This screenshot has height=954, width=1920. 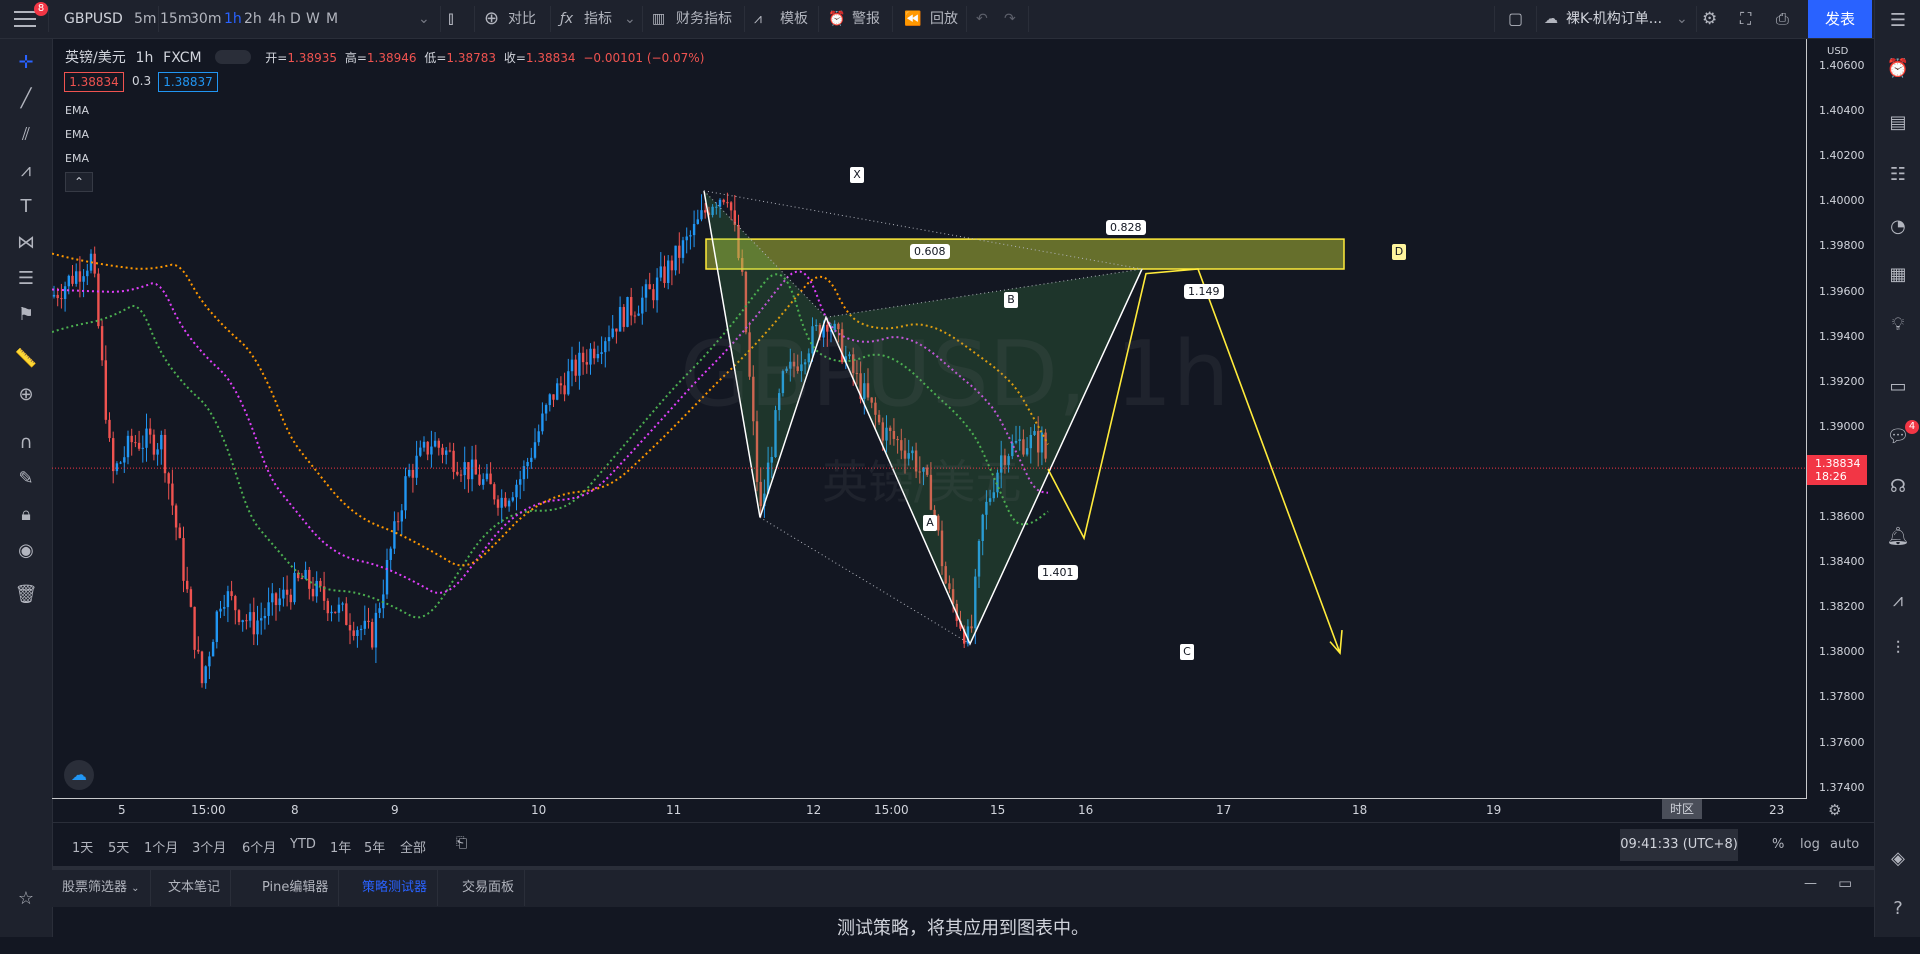 I want to click on financials-button: 财务指标, so click(x=704, y=19).